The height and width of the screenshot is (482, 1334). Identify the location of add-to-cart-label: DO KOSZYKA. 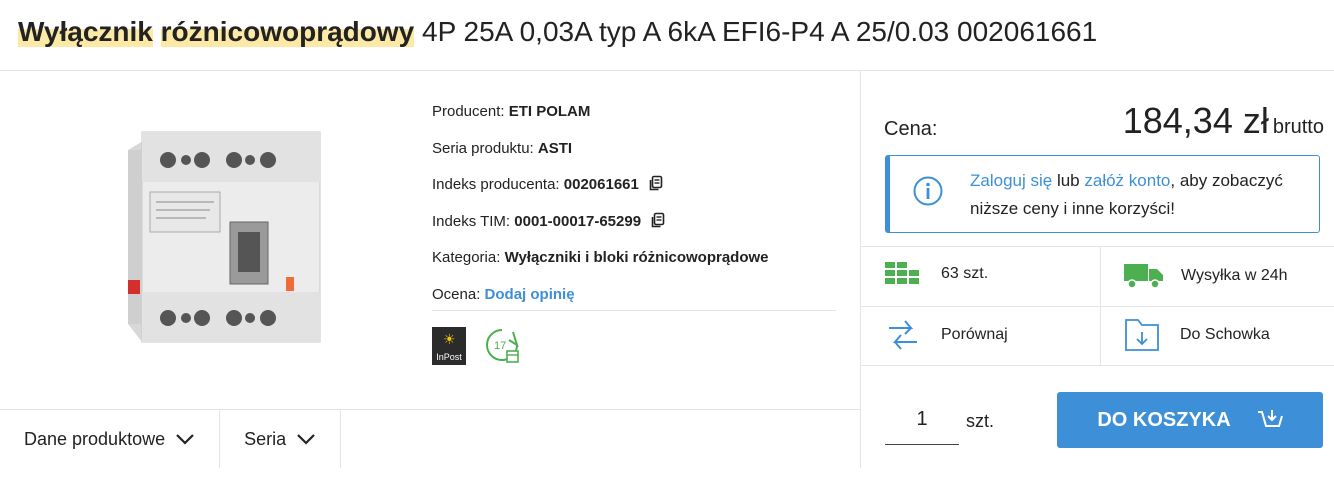
(1164, 419).